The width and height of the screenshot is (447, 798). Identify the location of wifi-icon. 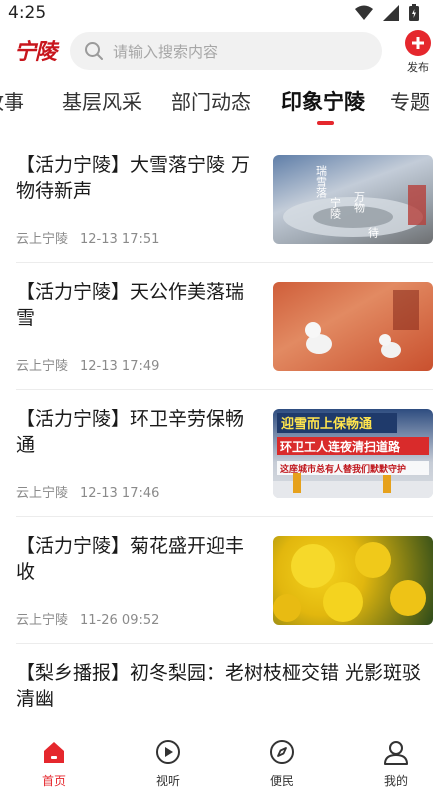
(364, 12).